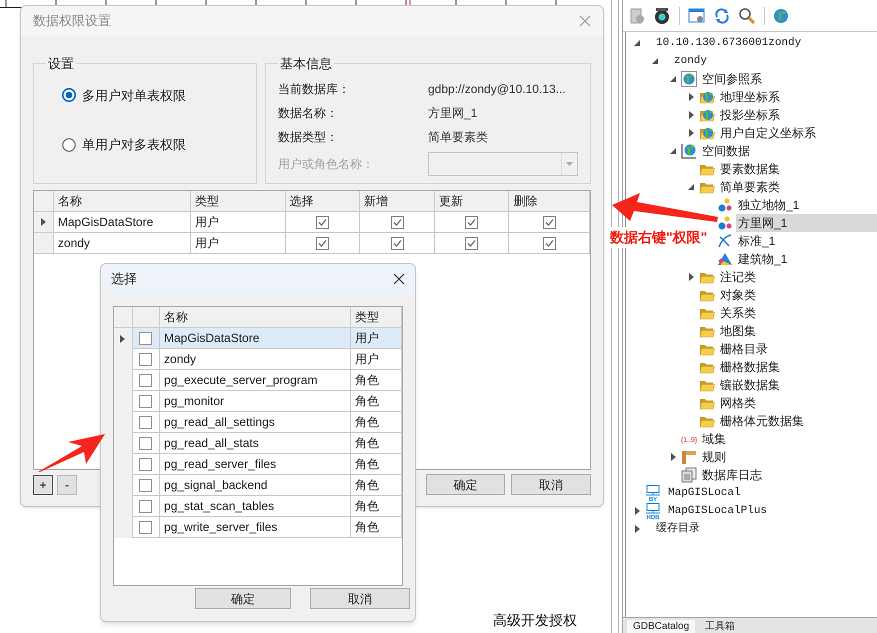 This screenshot has width=877, height=633. What do you see at coordinates (732, 475) in the screenshot?
I see `tree-item: 数据库日志` at bounding box center [732, 475].